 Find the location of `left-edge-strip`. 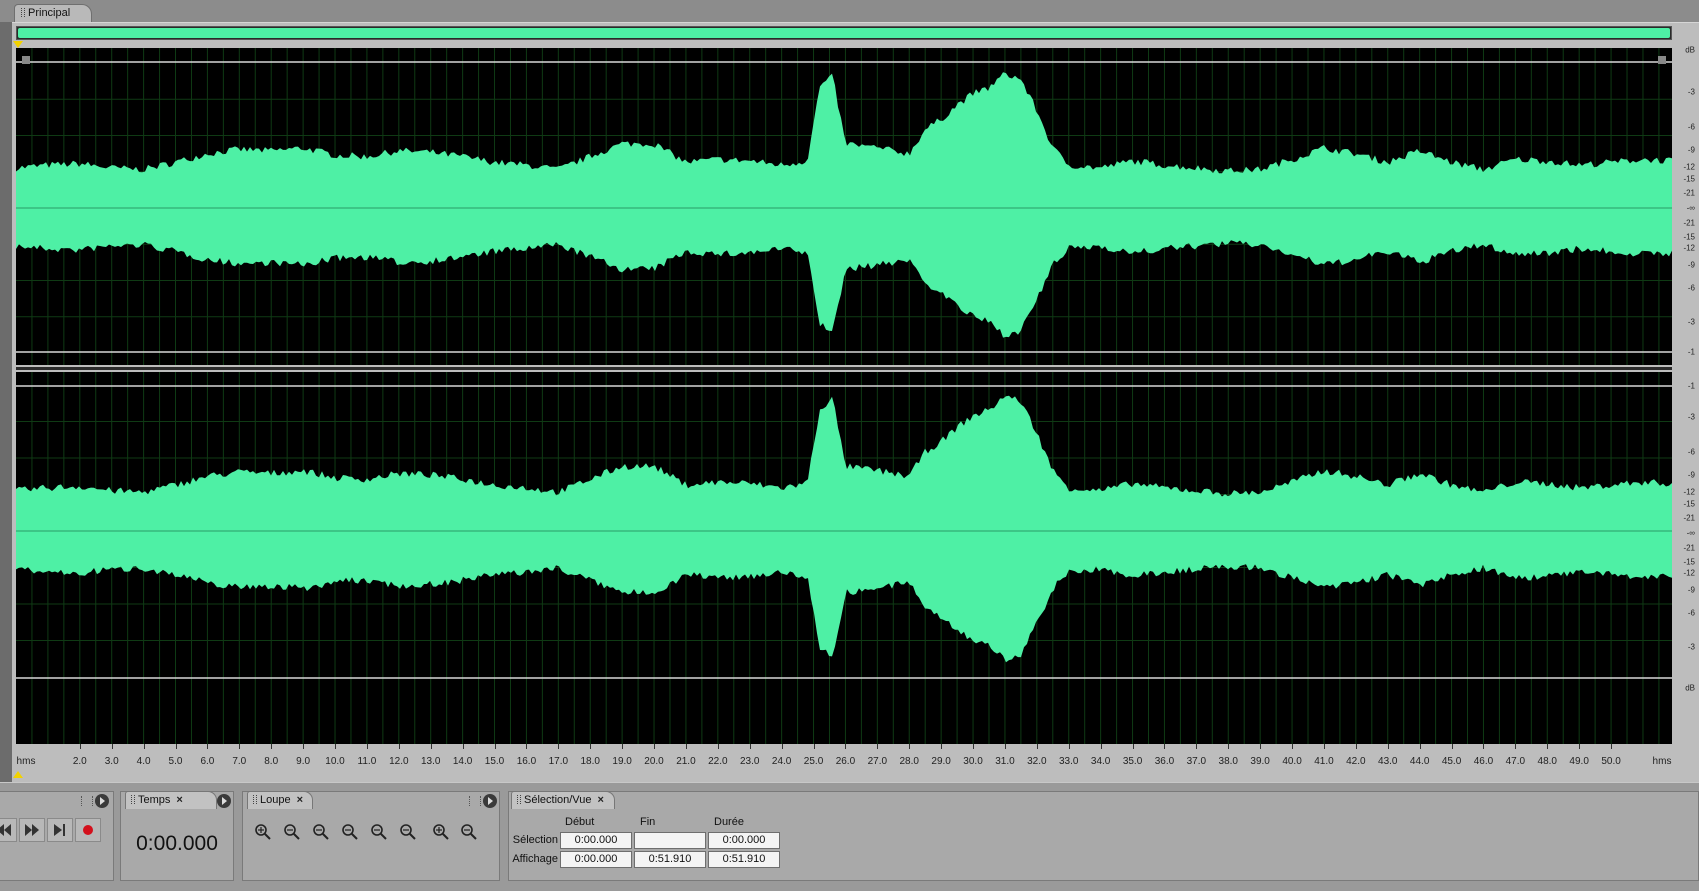

left-edge-strip is located at coordinates (6, 402).